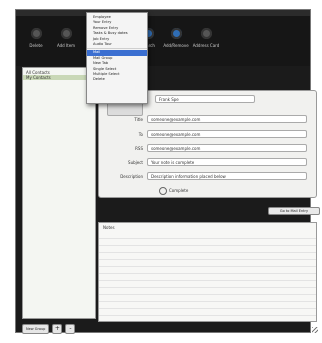 This screenshot has height=343, width=322. What do you see at coordinates (227, 134) in the screenshot?
I see `to-field: someone@example.com` at bounding box center [227, 134].